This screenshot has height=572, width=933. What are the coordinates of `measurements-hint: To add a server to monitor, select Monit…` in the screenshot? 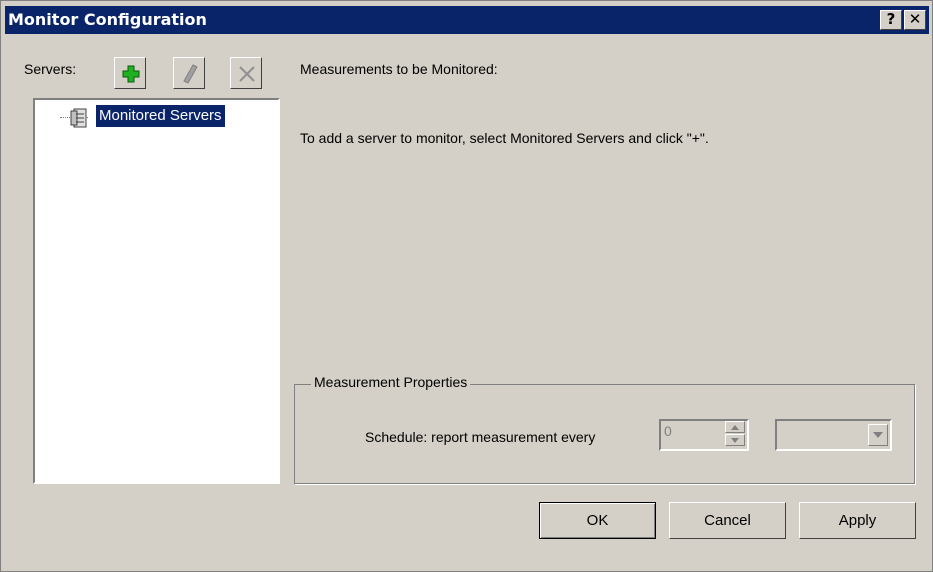 It's located at (504, 138).